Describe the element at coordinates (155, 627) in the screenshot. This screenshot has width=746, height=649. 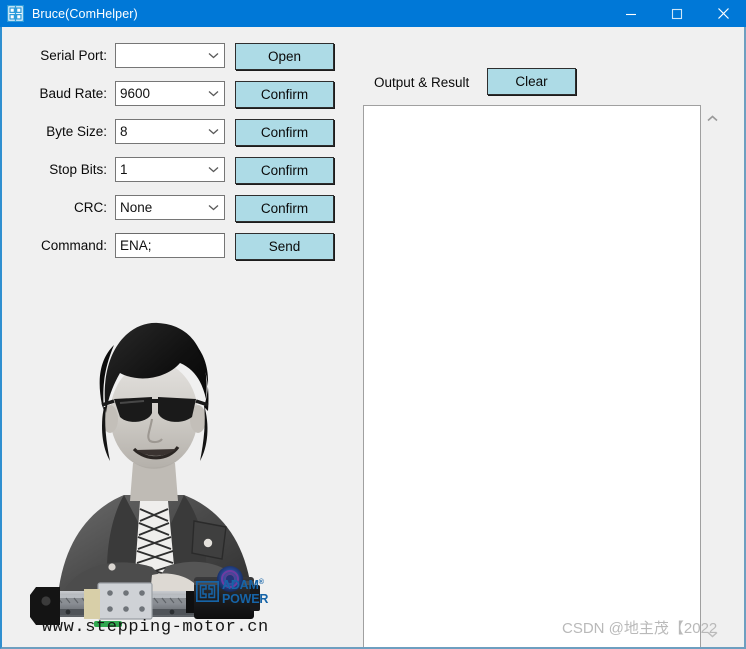
I see `website-url: www.stepping-motor.cn` at that location.